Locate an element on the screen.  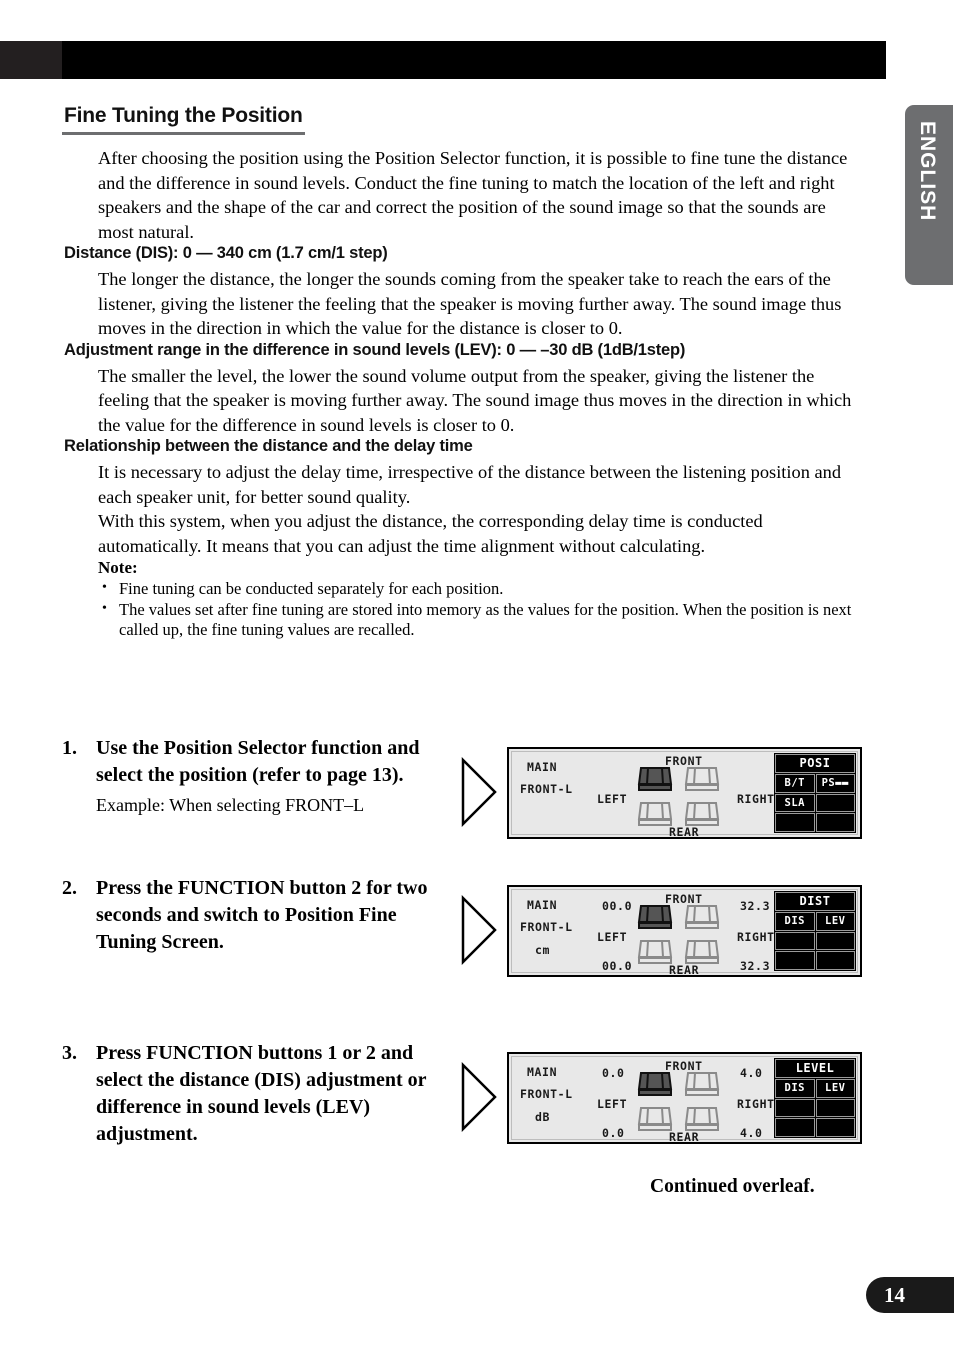
lcd-value-rear-right: 4.0 is located at coordinates (751, 1133).